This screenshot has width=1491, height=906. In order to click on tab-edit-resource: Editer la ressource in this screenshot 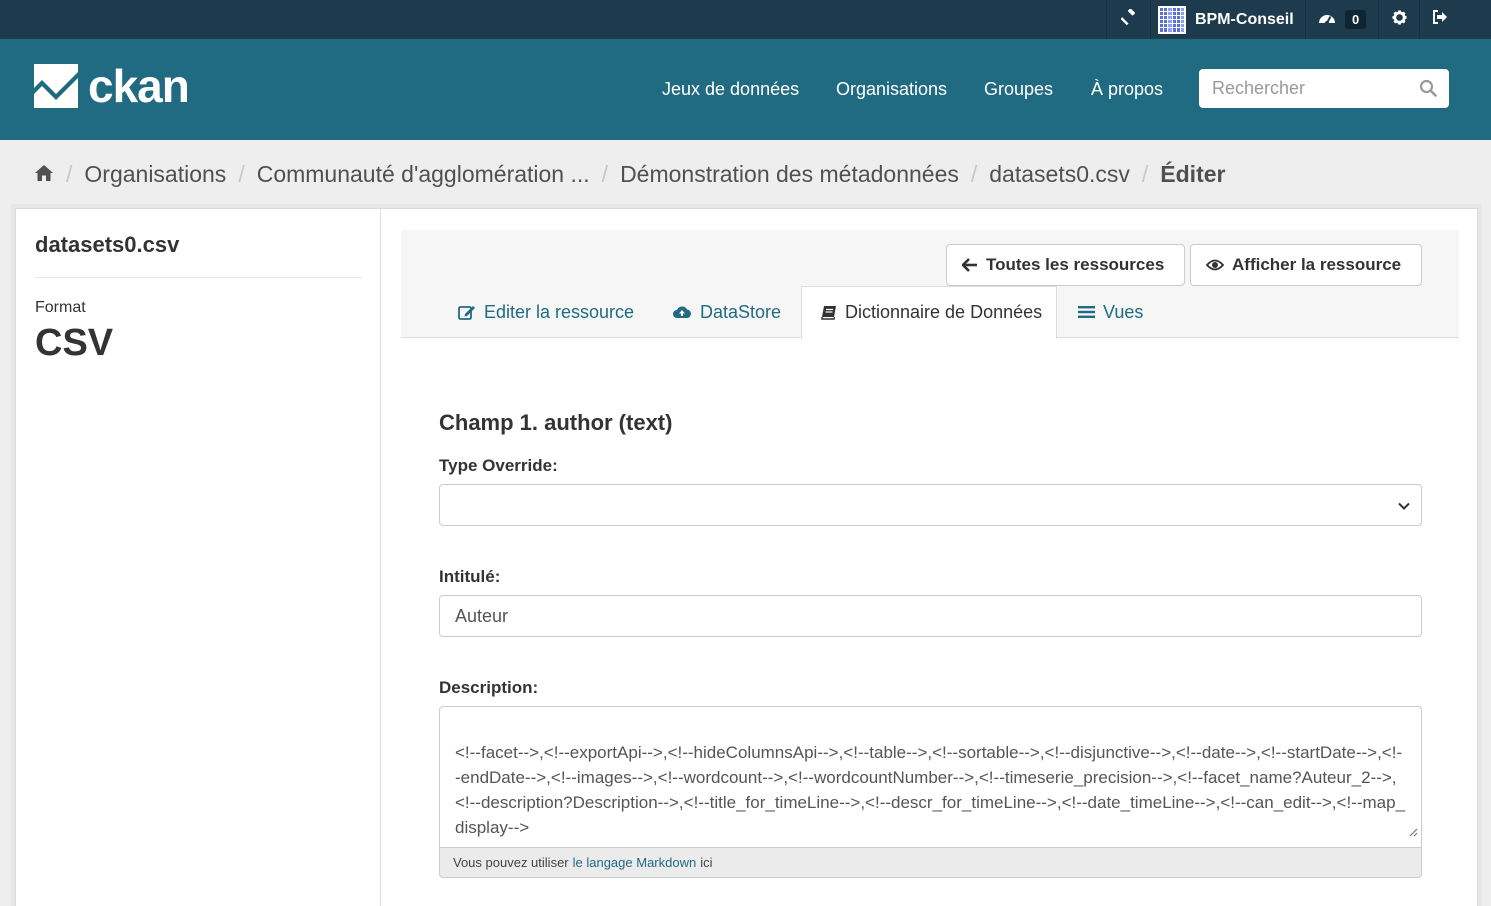, I will do `click(546, 312)`.